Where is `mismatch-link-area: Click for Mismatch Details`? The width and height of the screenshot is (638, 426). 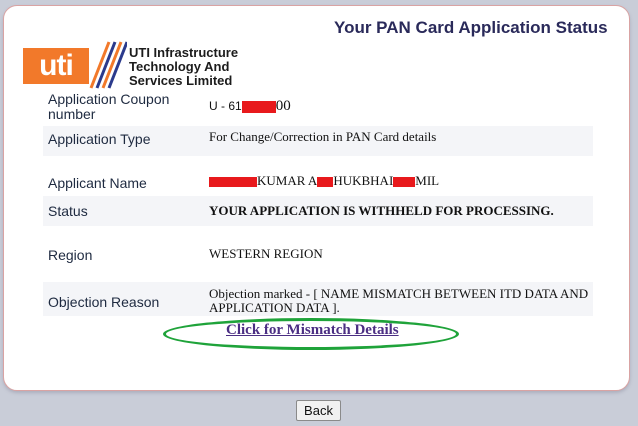 mismatch-link-area: Click for Mismatch Details is located at coordinates (313, 337).